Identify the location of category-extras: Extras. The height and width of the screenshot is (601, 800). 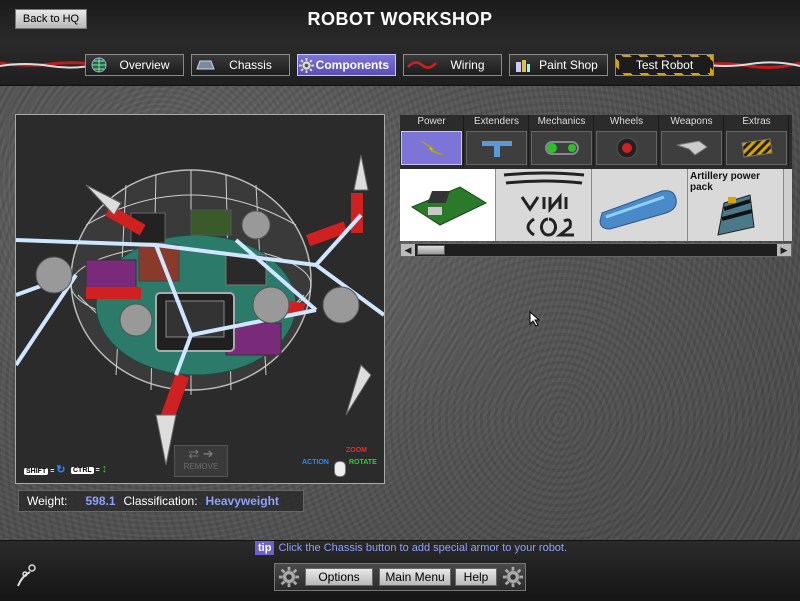
(757, 141).